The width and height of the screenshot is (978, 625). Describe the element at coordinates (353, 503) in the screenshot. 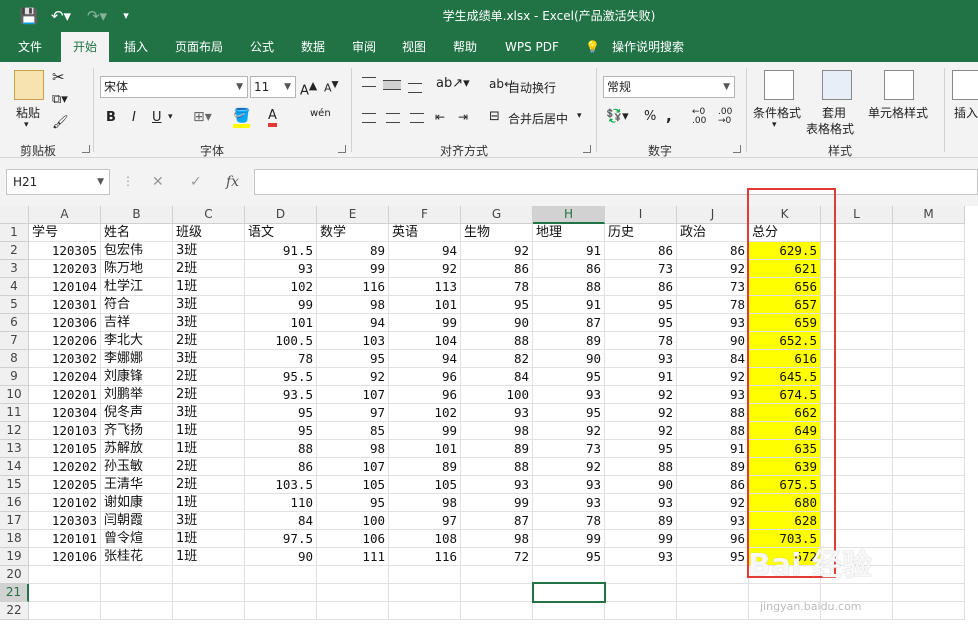

I see `cell-e16: 95` at that location.